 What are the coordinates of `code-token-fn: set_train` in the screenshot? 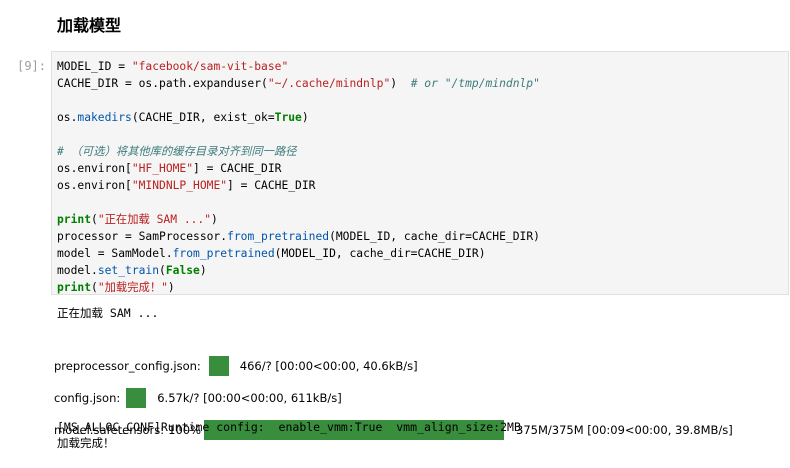 It's located at (128, 270).